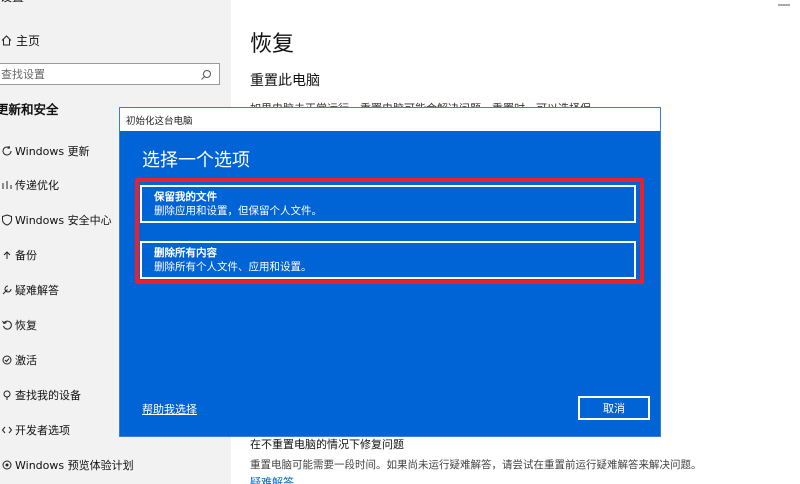 The image size is (800, 484). Describe the element at coordinates (206, 74) in the screenshot. I see `search-icon` at that location.